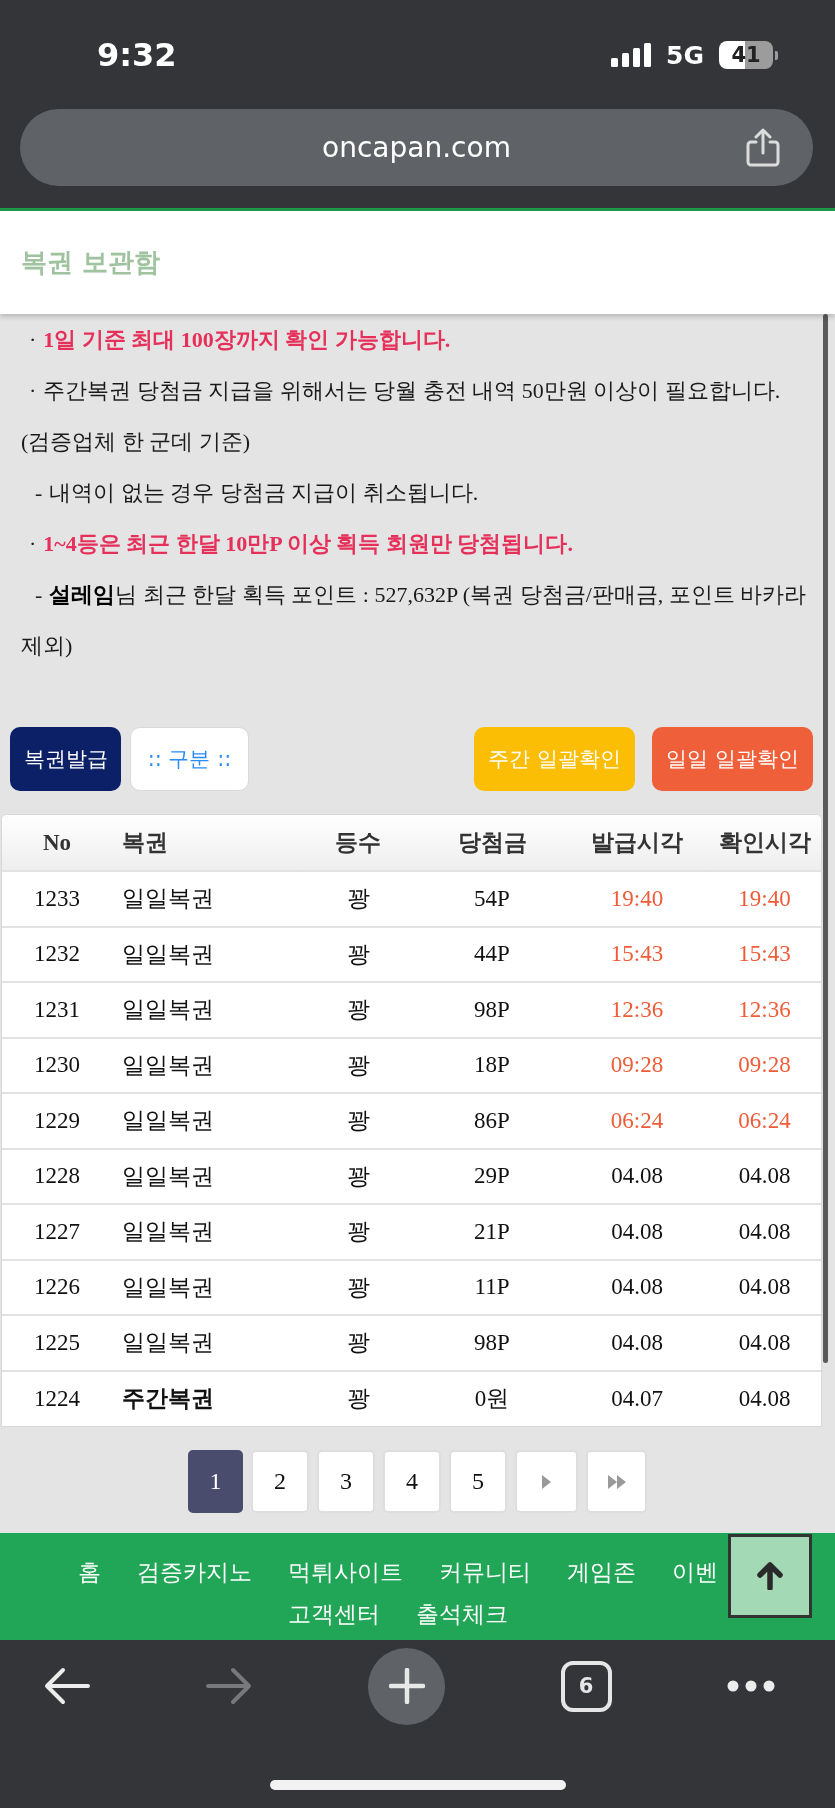 Image resolution: width=835 pixels, height=1808 pixels. I want to click on nav-link: 출석체크, so click(461, 1614).